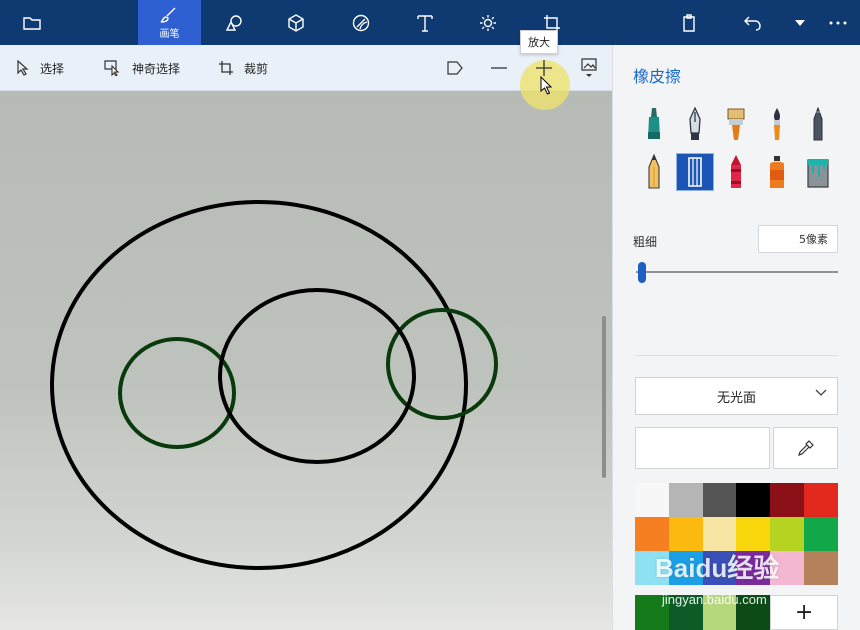 The width and height of the screenshot is (860, 630). What do you see at coordinates (167, 15) in the screenshot?
I see `brush-icon` at bounding box center [167, 15].